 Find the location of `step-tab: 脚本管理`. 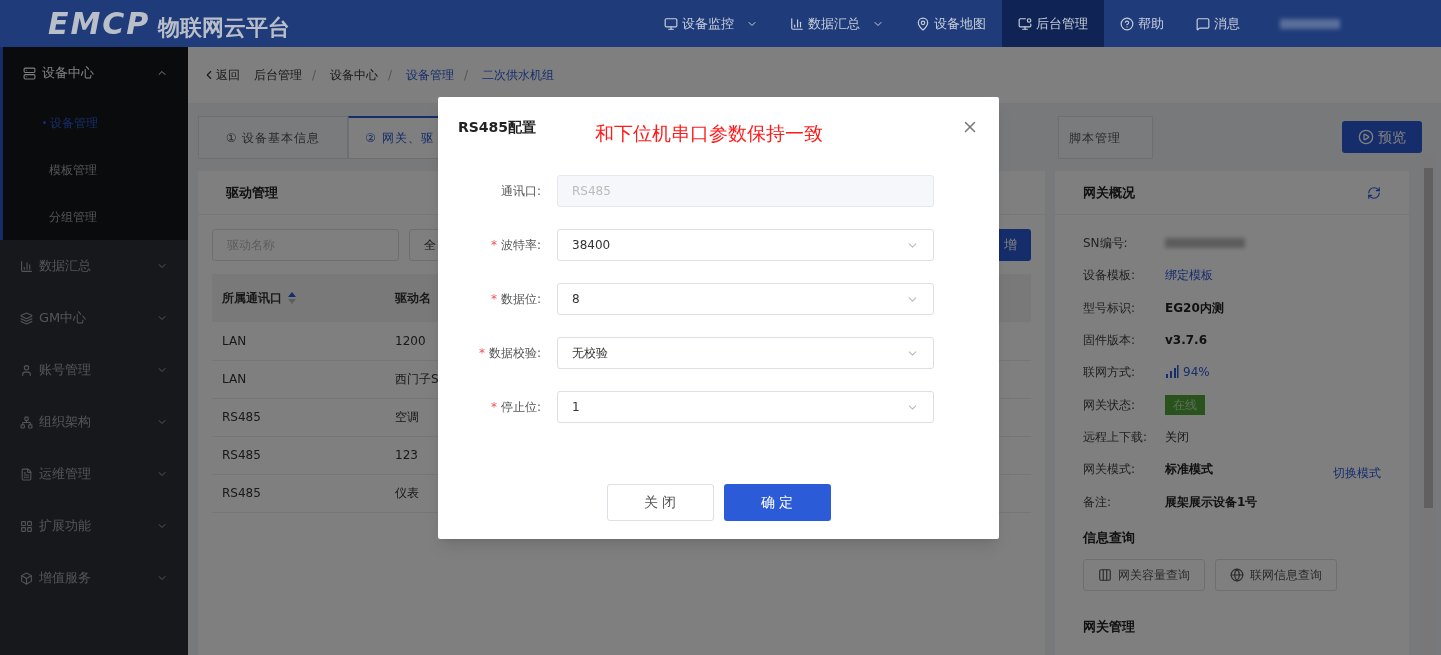

step-tab: 脚本管理 is located at coordinates (1105, 137).